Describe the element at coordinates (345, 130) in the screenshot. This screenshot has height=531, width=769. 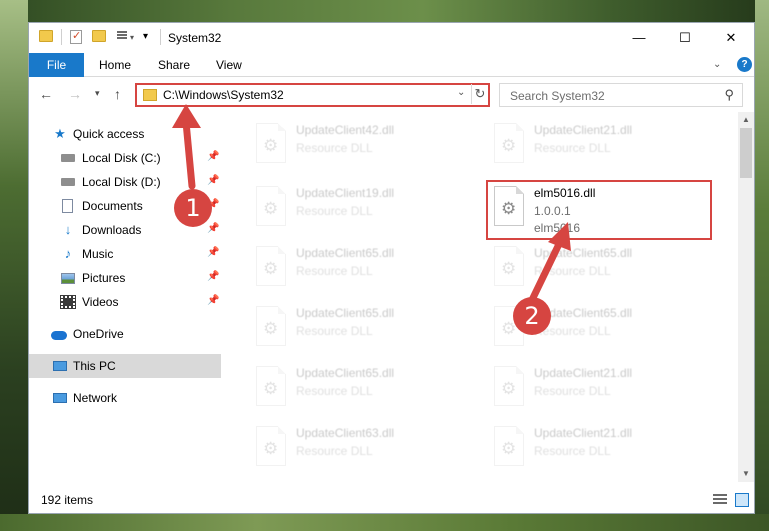
I see `file-name: UpdateClient42.dll` at that location.